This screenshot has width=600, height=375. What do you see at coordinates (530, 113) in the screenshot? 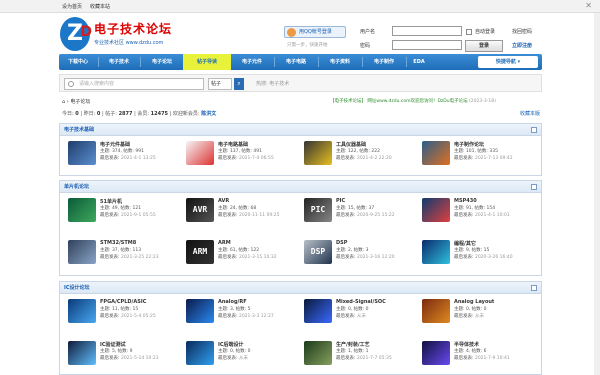
I see `favorite-board-link: 收藏本版` at bounding box center [530, 113].